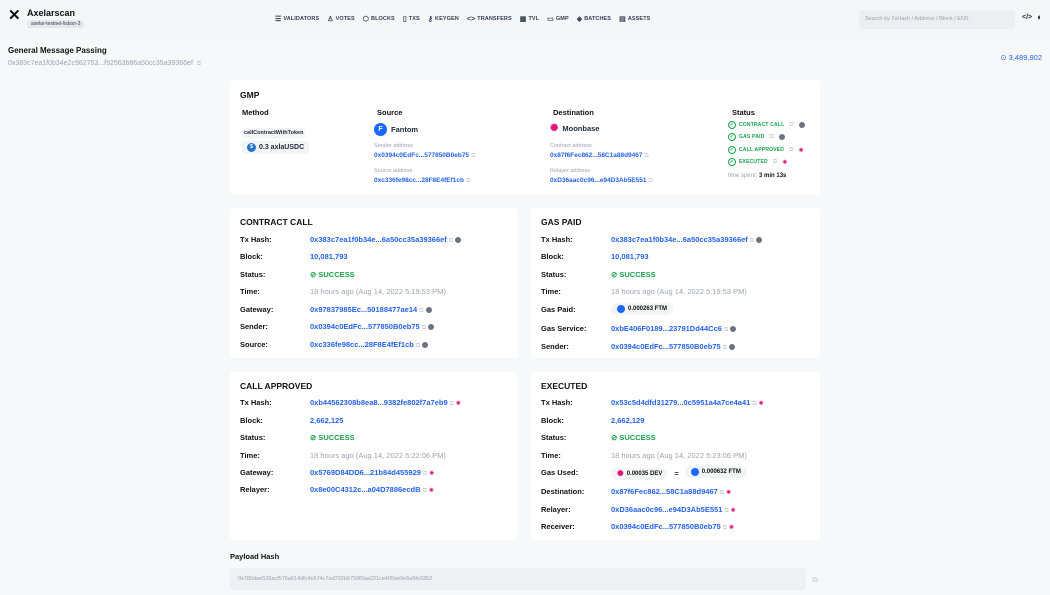 This screenshot has width=1050, height=595. Describe the element at coordinates (341, 19) in the screenshot. I see `nav-item-votes: ♙ VOTES` at that location.